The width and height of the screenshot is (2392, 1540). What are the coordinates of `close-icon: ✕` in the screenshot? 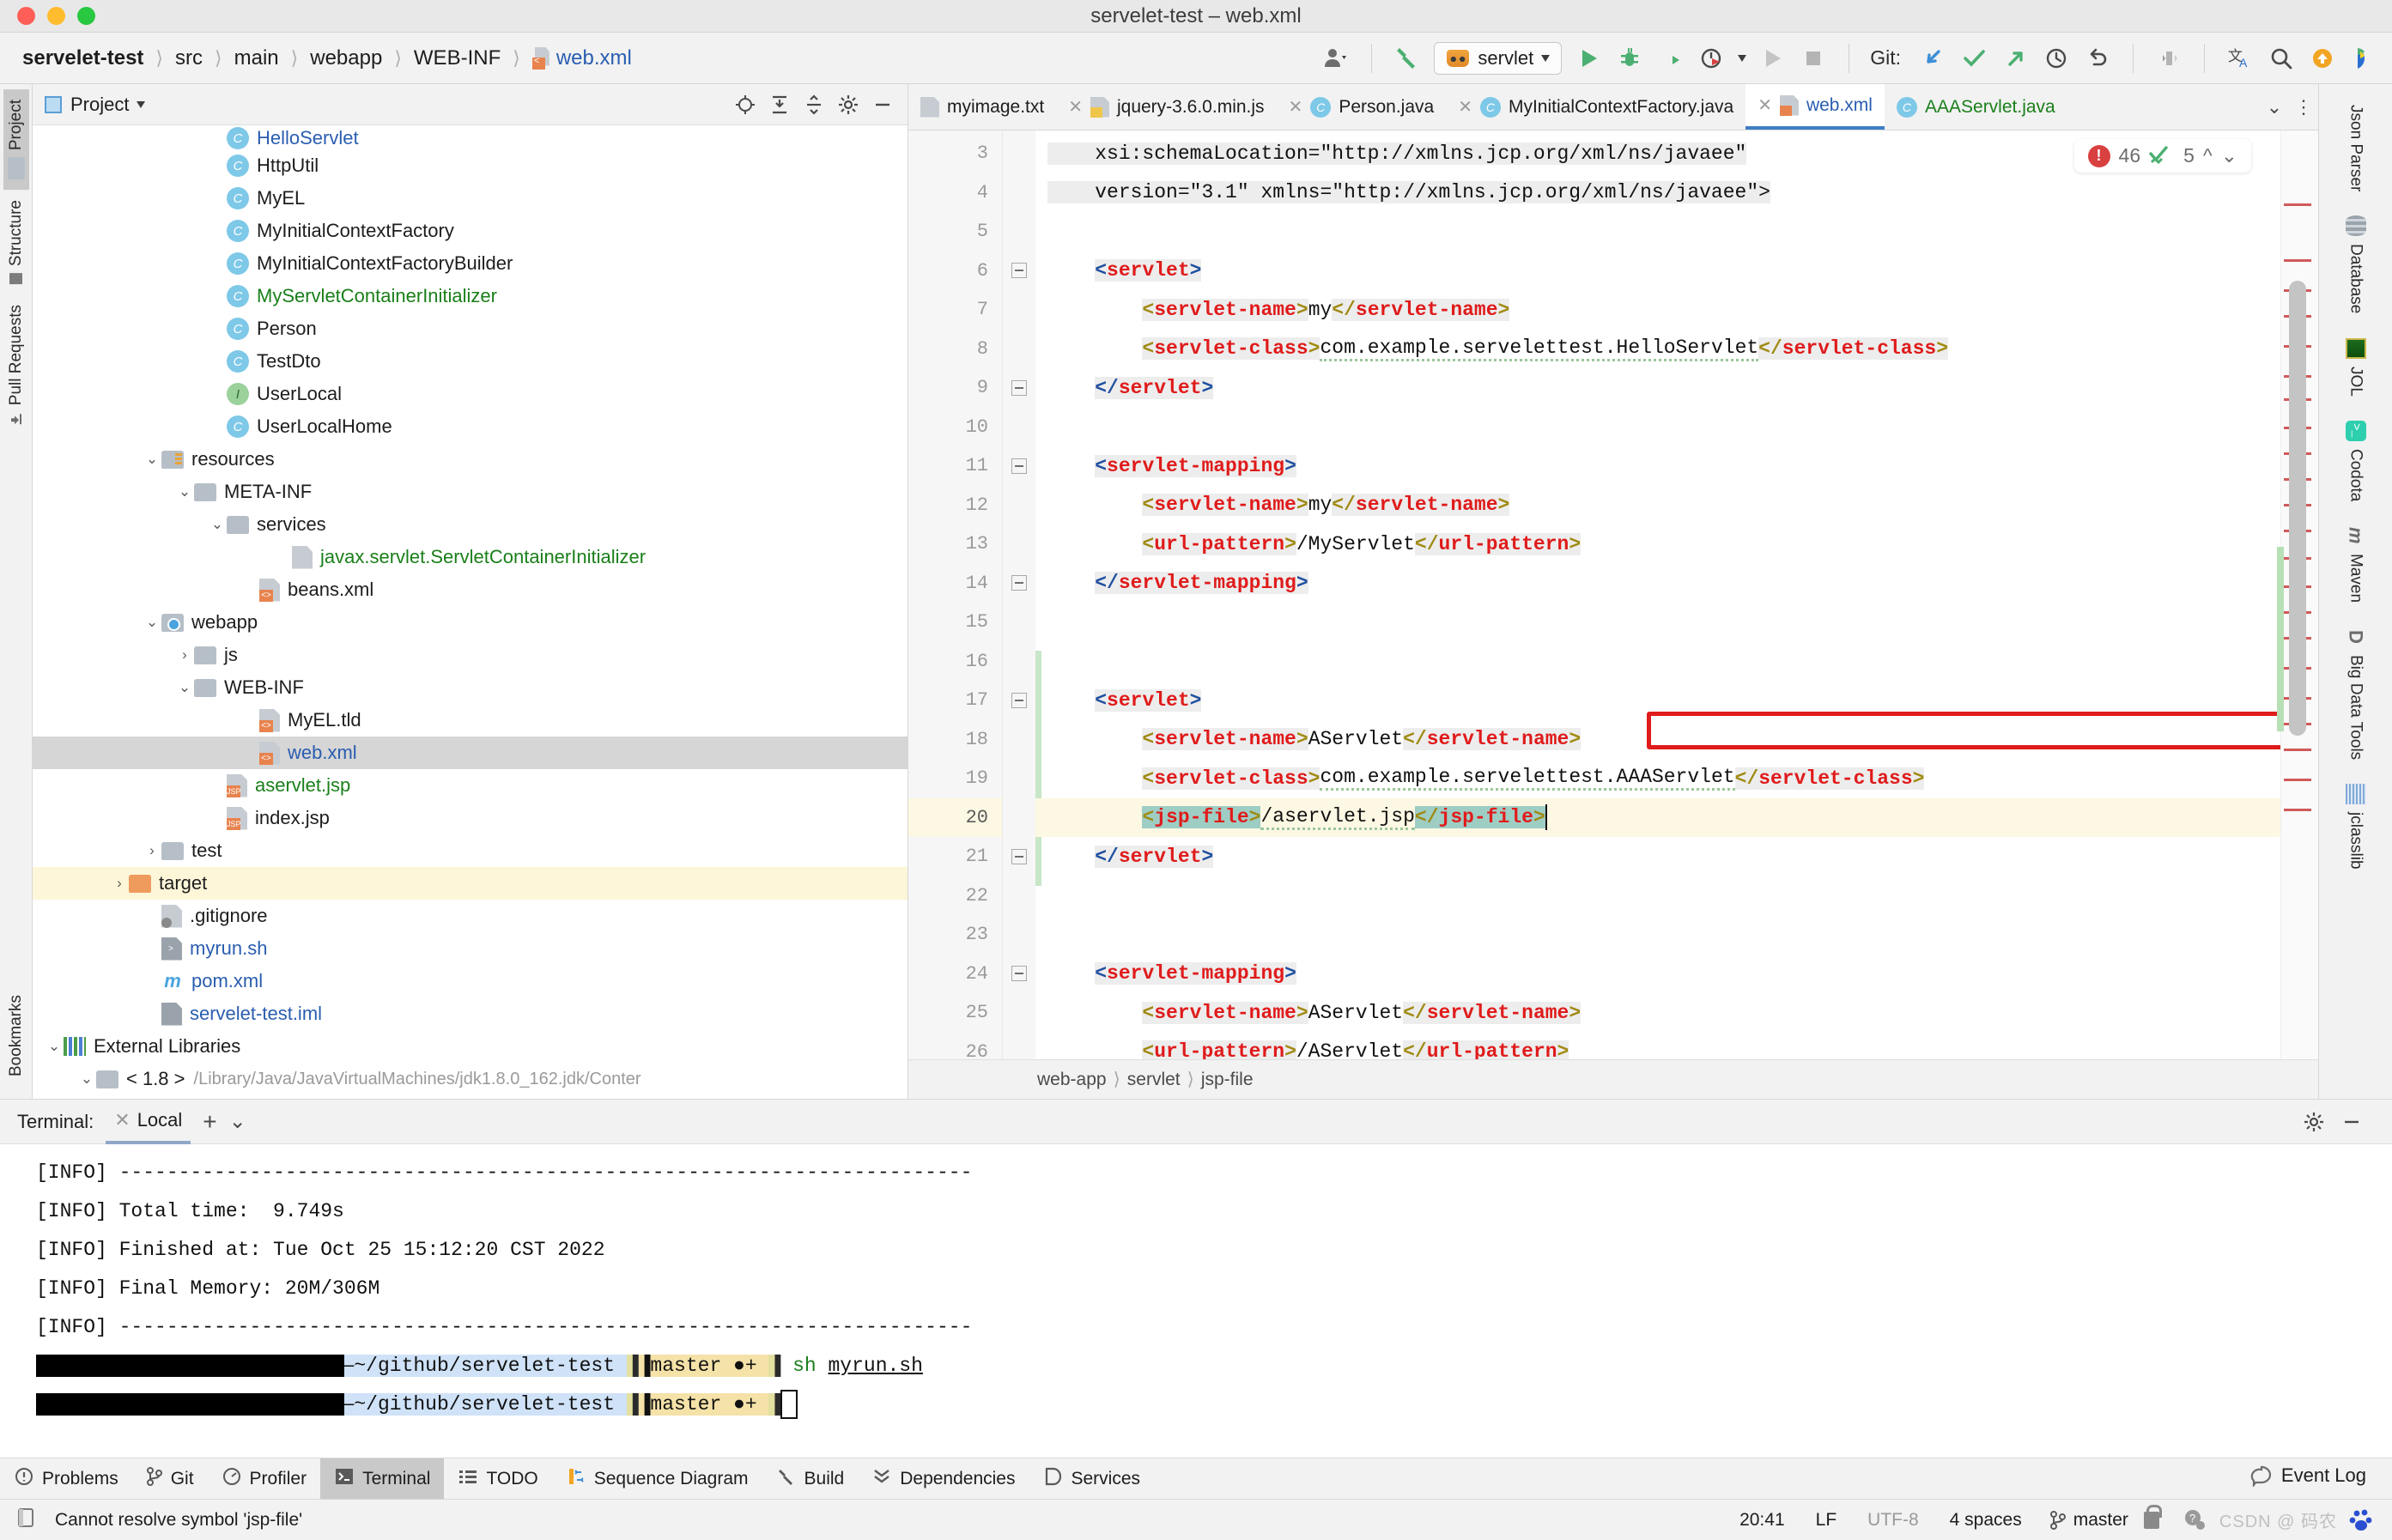 It's located at (122, 1120).